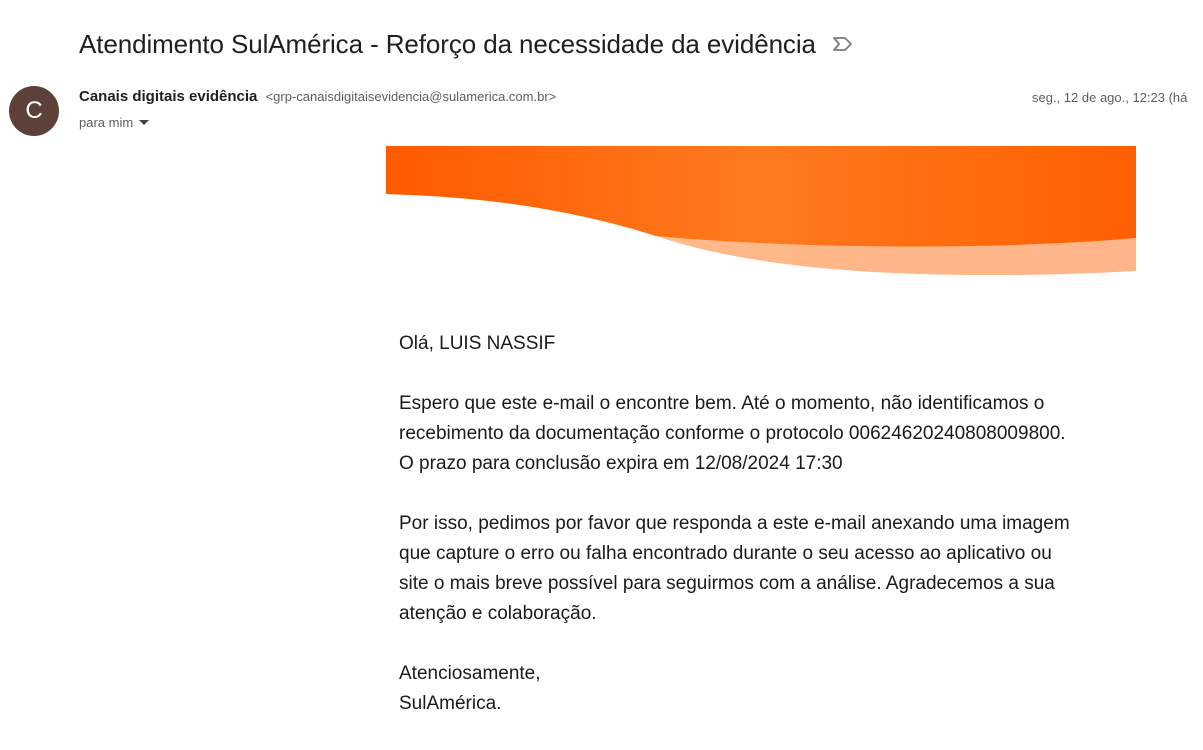 The image size is (1203, 750). I want to click on recipient-label: para mim, so click(106, 122).